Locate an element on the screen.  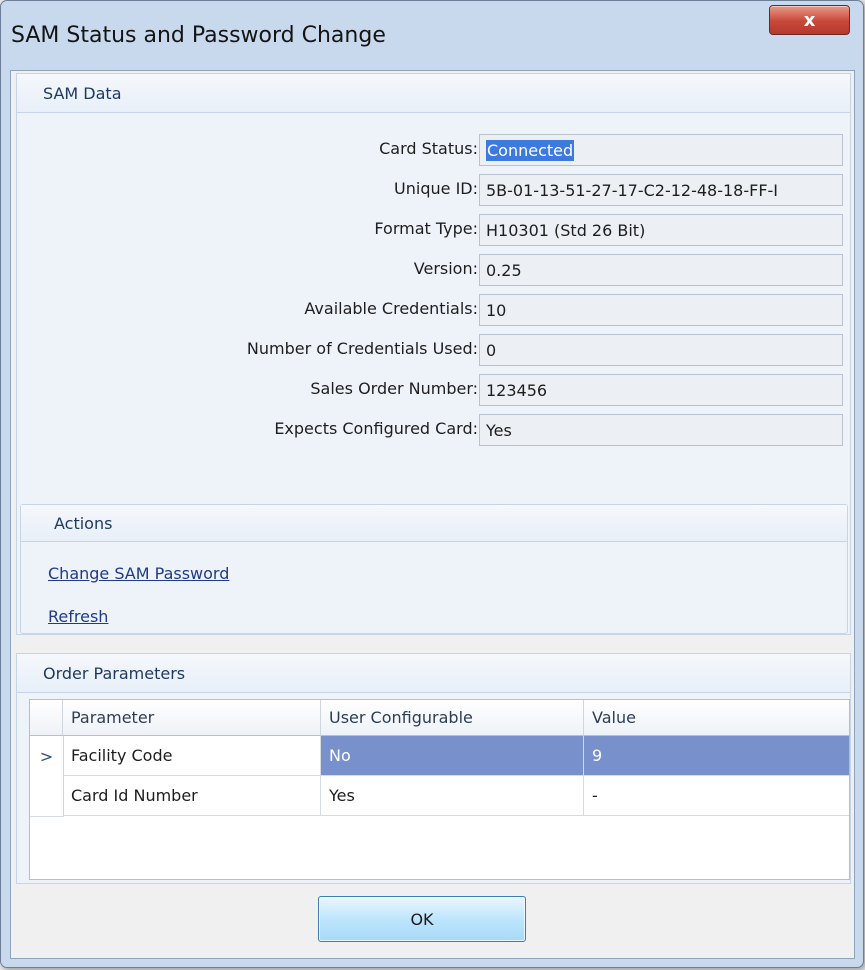
close-button: x is located at coordinates (809, 20).